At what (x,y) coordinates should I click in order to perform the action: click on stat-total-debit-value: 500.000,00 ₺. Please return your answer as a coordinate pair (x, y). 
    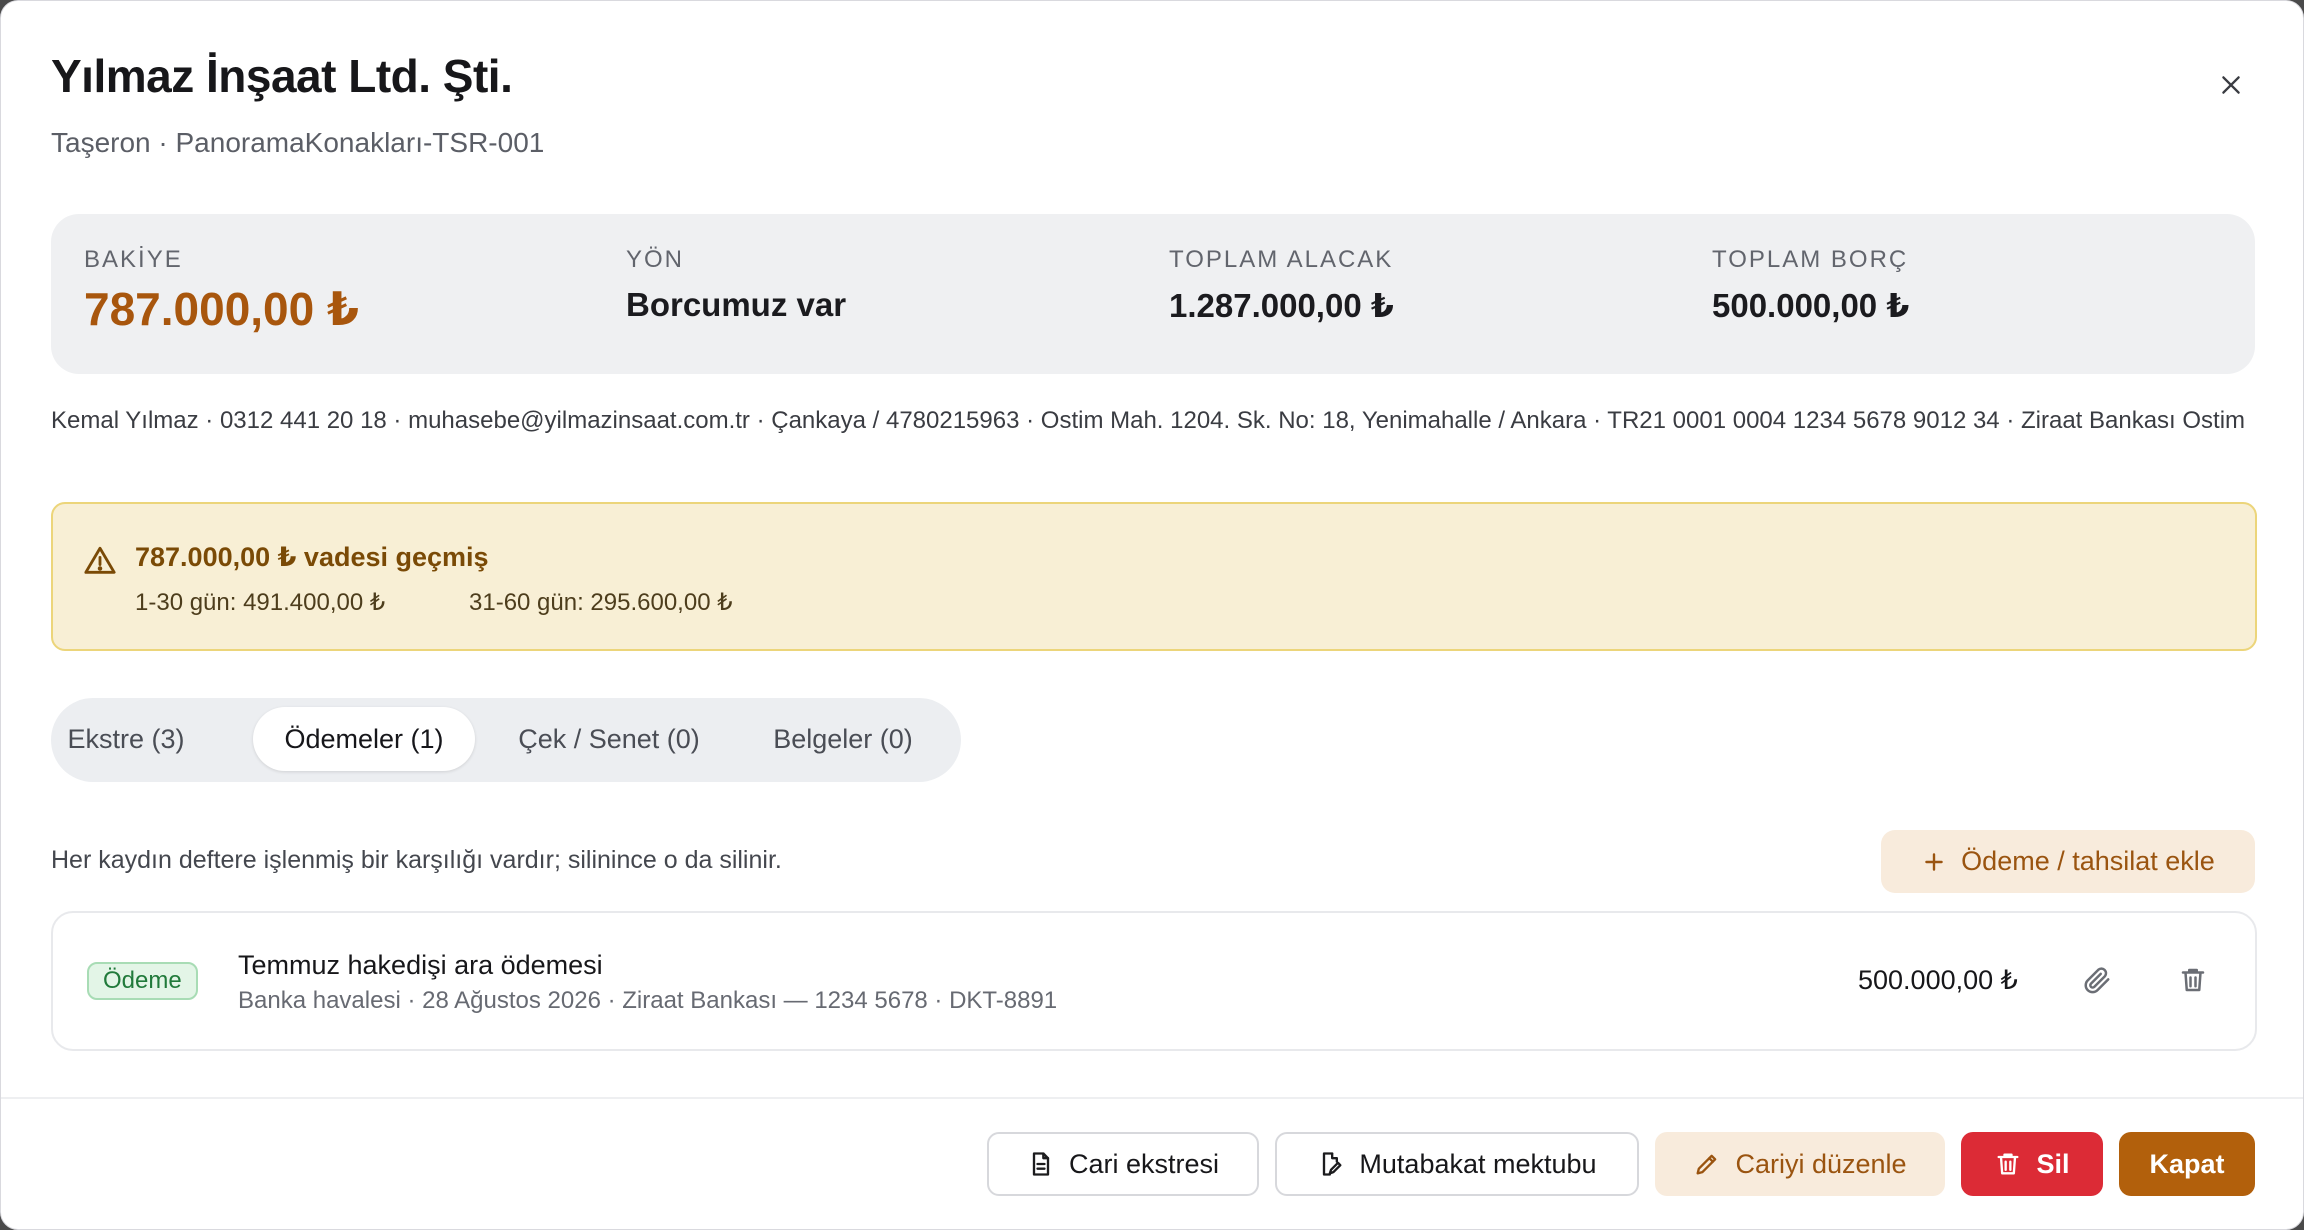
    Looking at the image, I should click on (1811, 305).